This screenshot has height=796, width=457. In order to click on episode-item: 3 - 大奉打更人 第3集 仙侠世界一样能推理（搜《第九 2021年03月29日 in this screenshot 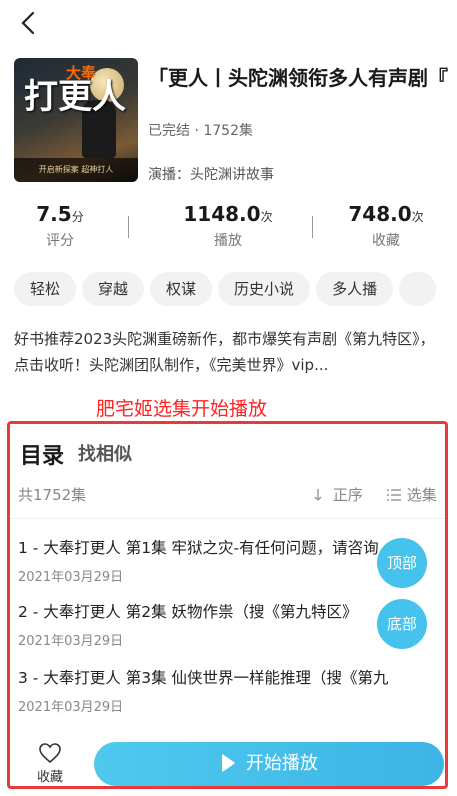, I will do `click(228, 690)`.